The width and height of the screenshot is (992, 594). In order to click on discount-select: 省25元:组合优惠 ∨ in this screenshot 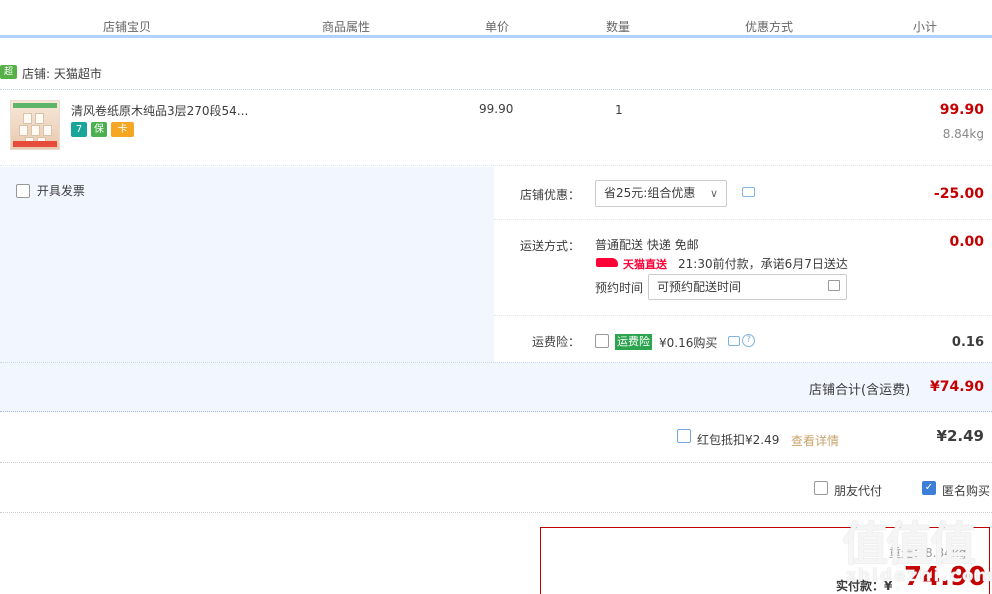, I will do `click(661, 193)`.